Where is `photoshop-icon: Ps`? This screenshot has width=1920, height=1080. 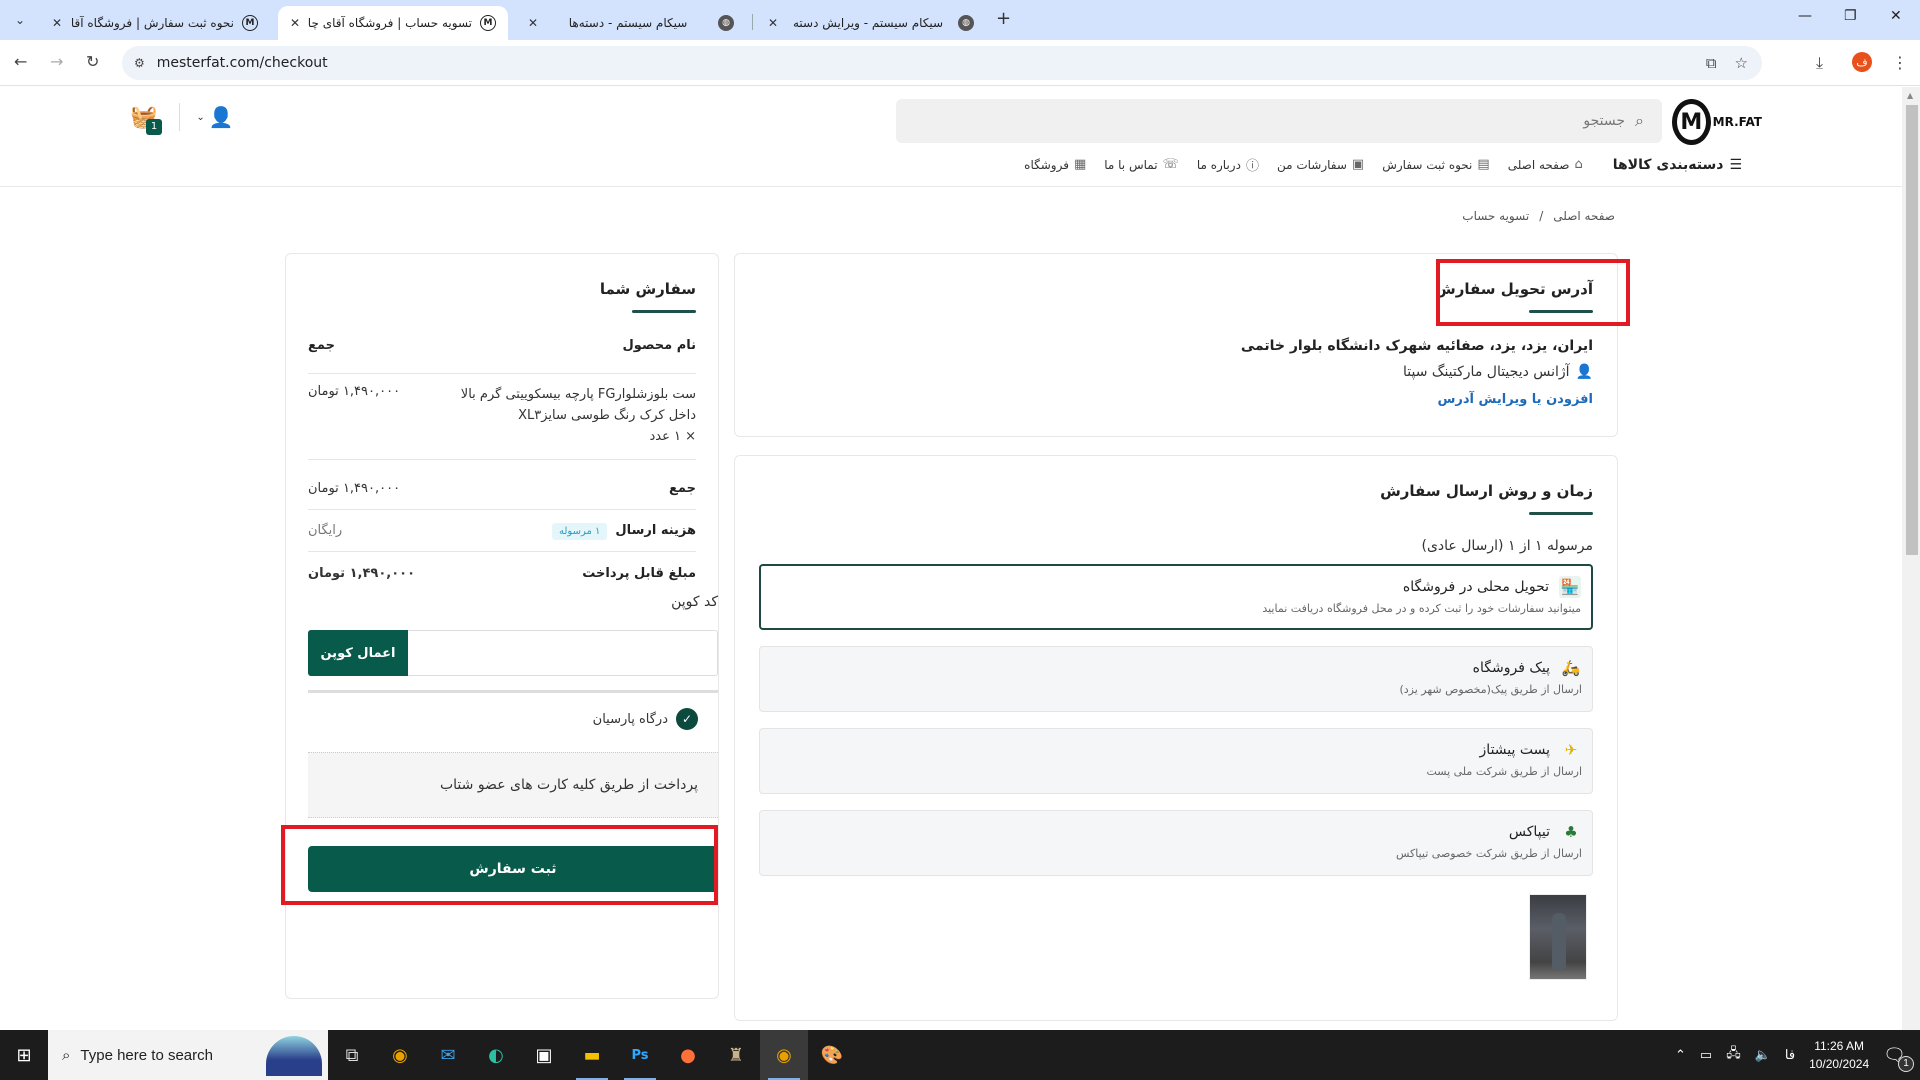 photoshop-icon: Ps is located at coordinates (640, 1055).